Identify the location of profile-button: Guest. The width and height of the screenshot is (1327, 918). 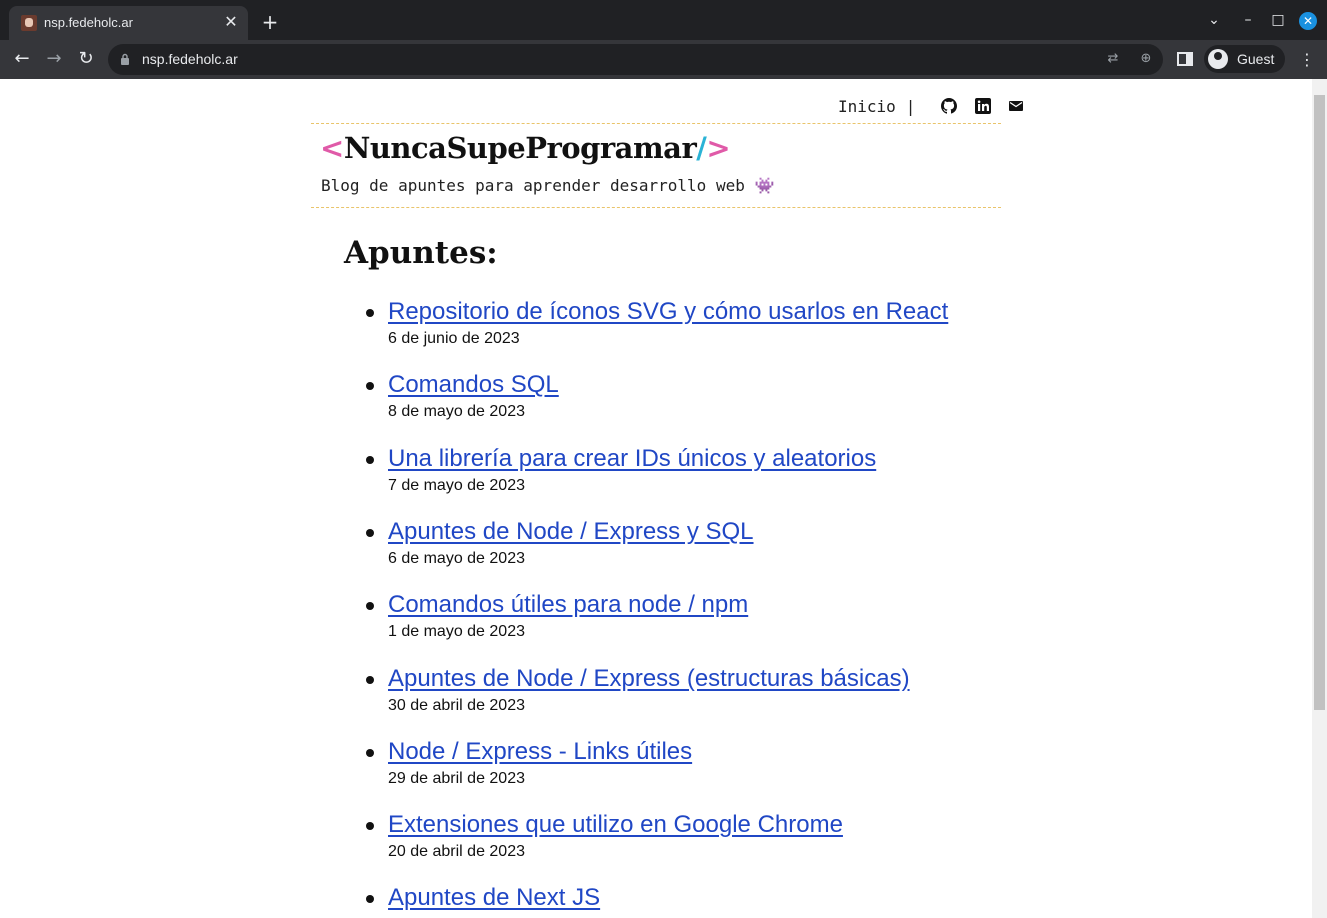
(1244, 59).